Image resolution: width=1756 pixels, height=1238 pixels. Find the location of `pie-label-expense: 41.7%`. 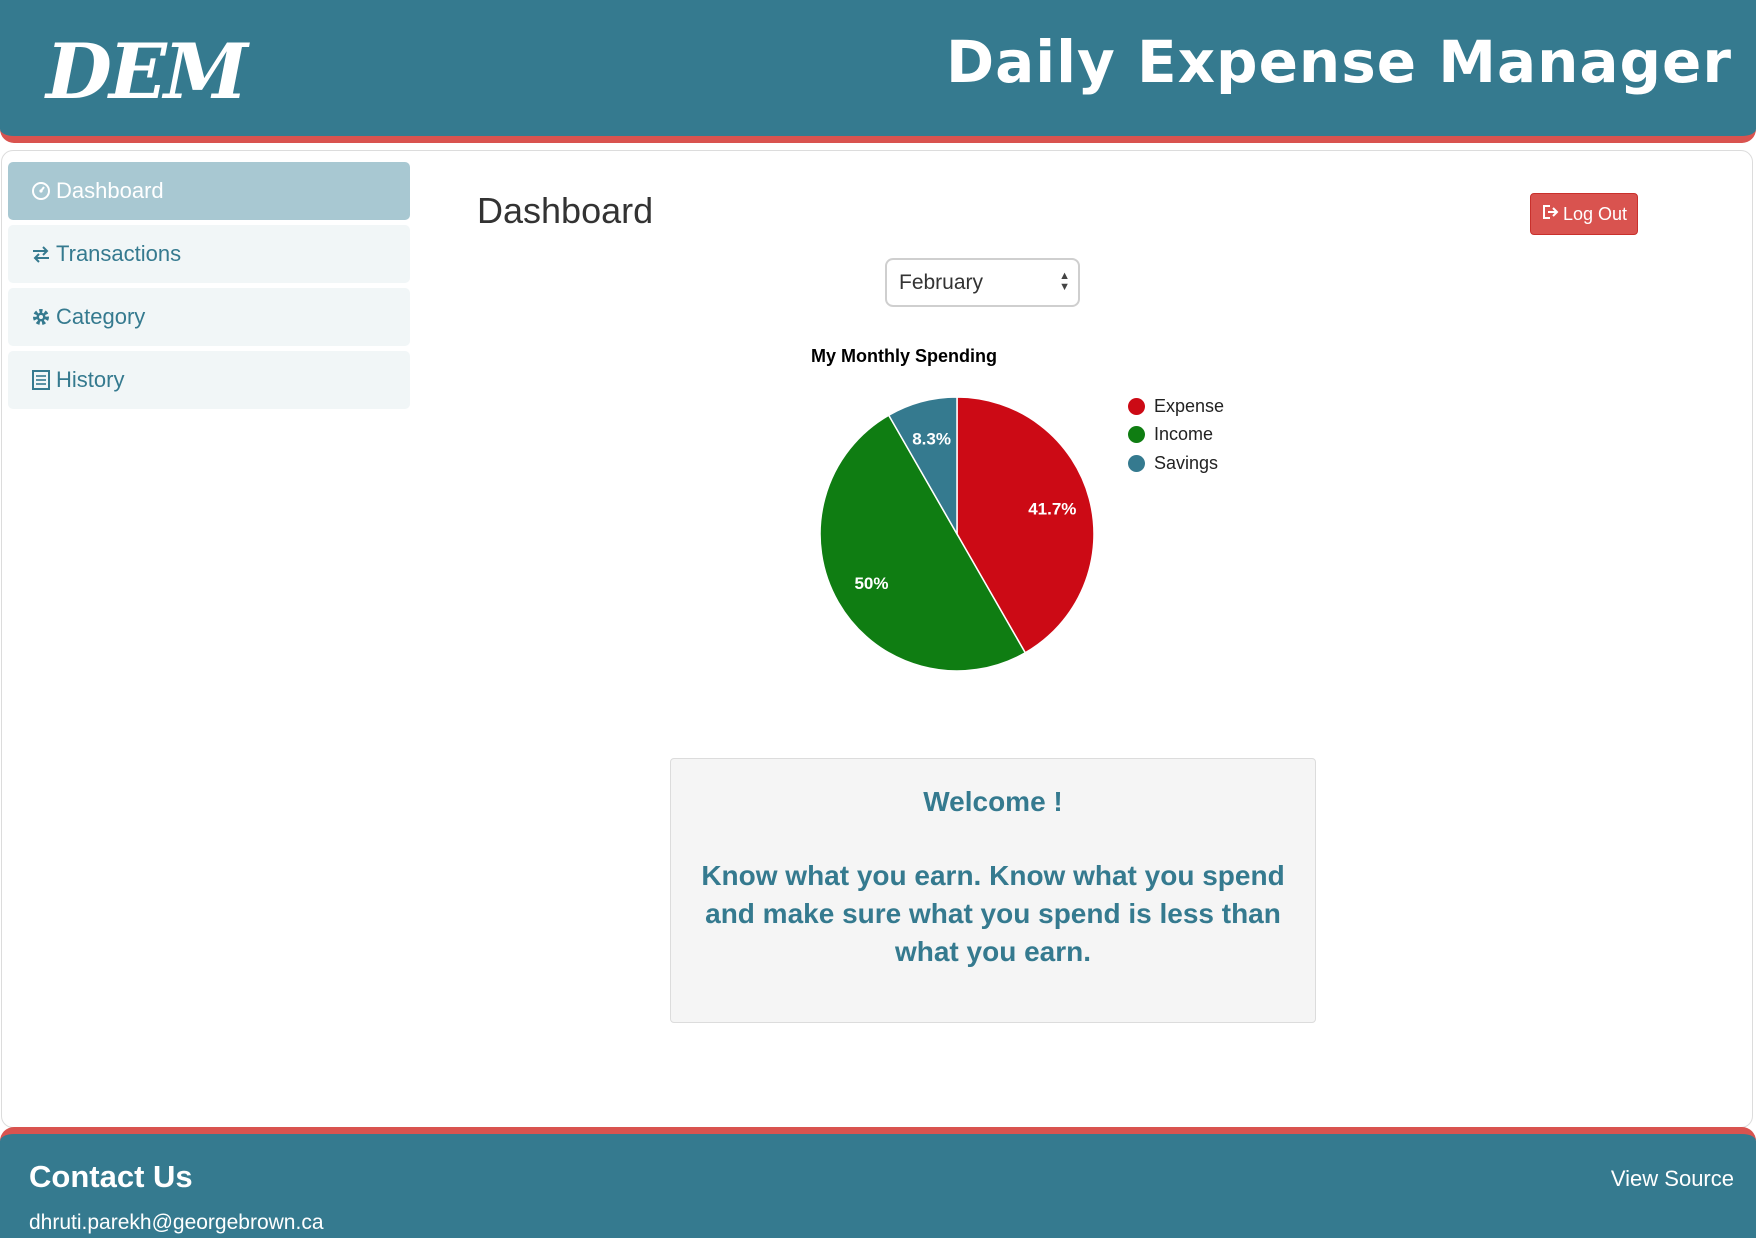

pie-label-expense: 41.7% is located at coordinates (1052, 509).